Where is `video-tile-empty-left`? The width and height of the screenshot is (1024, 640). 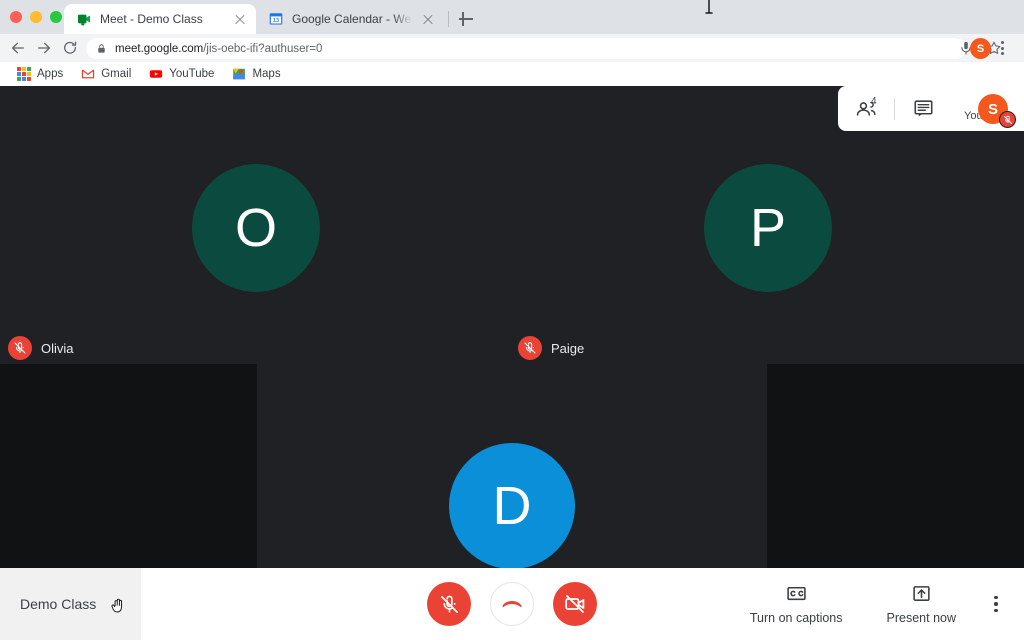
video-tile-empty-left is located at coordinates (128, 466).